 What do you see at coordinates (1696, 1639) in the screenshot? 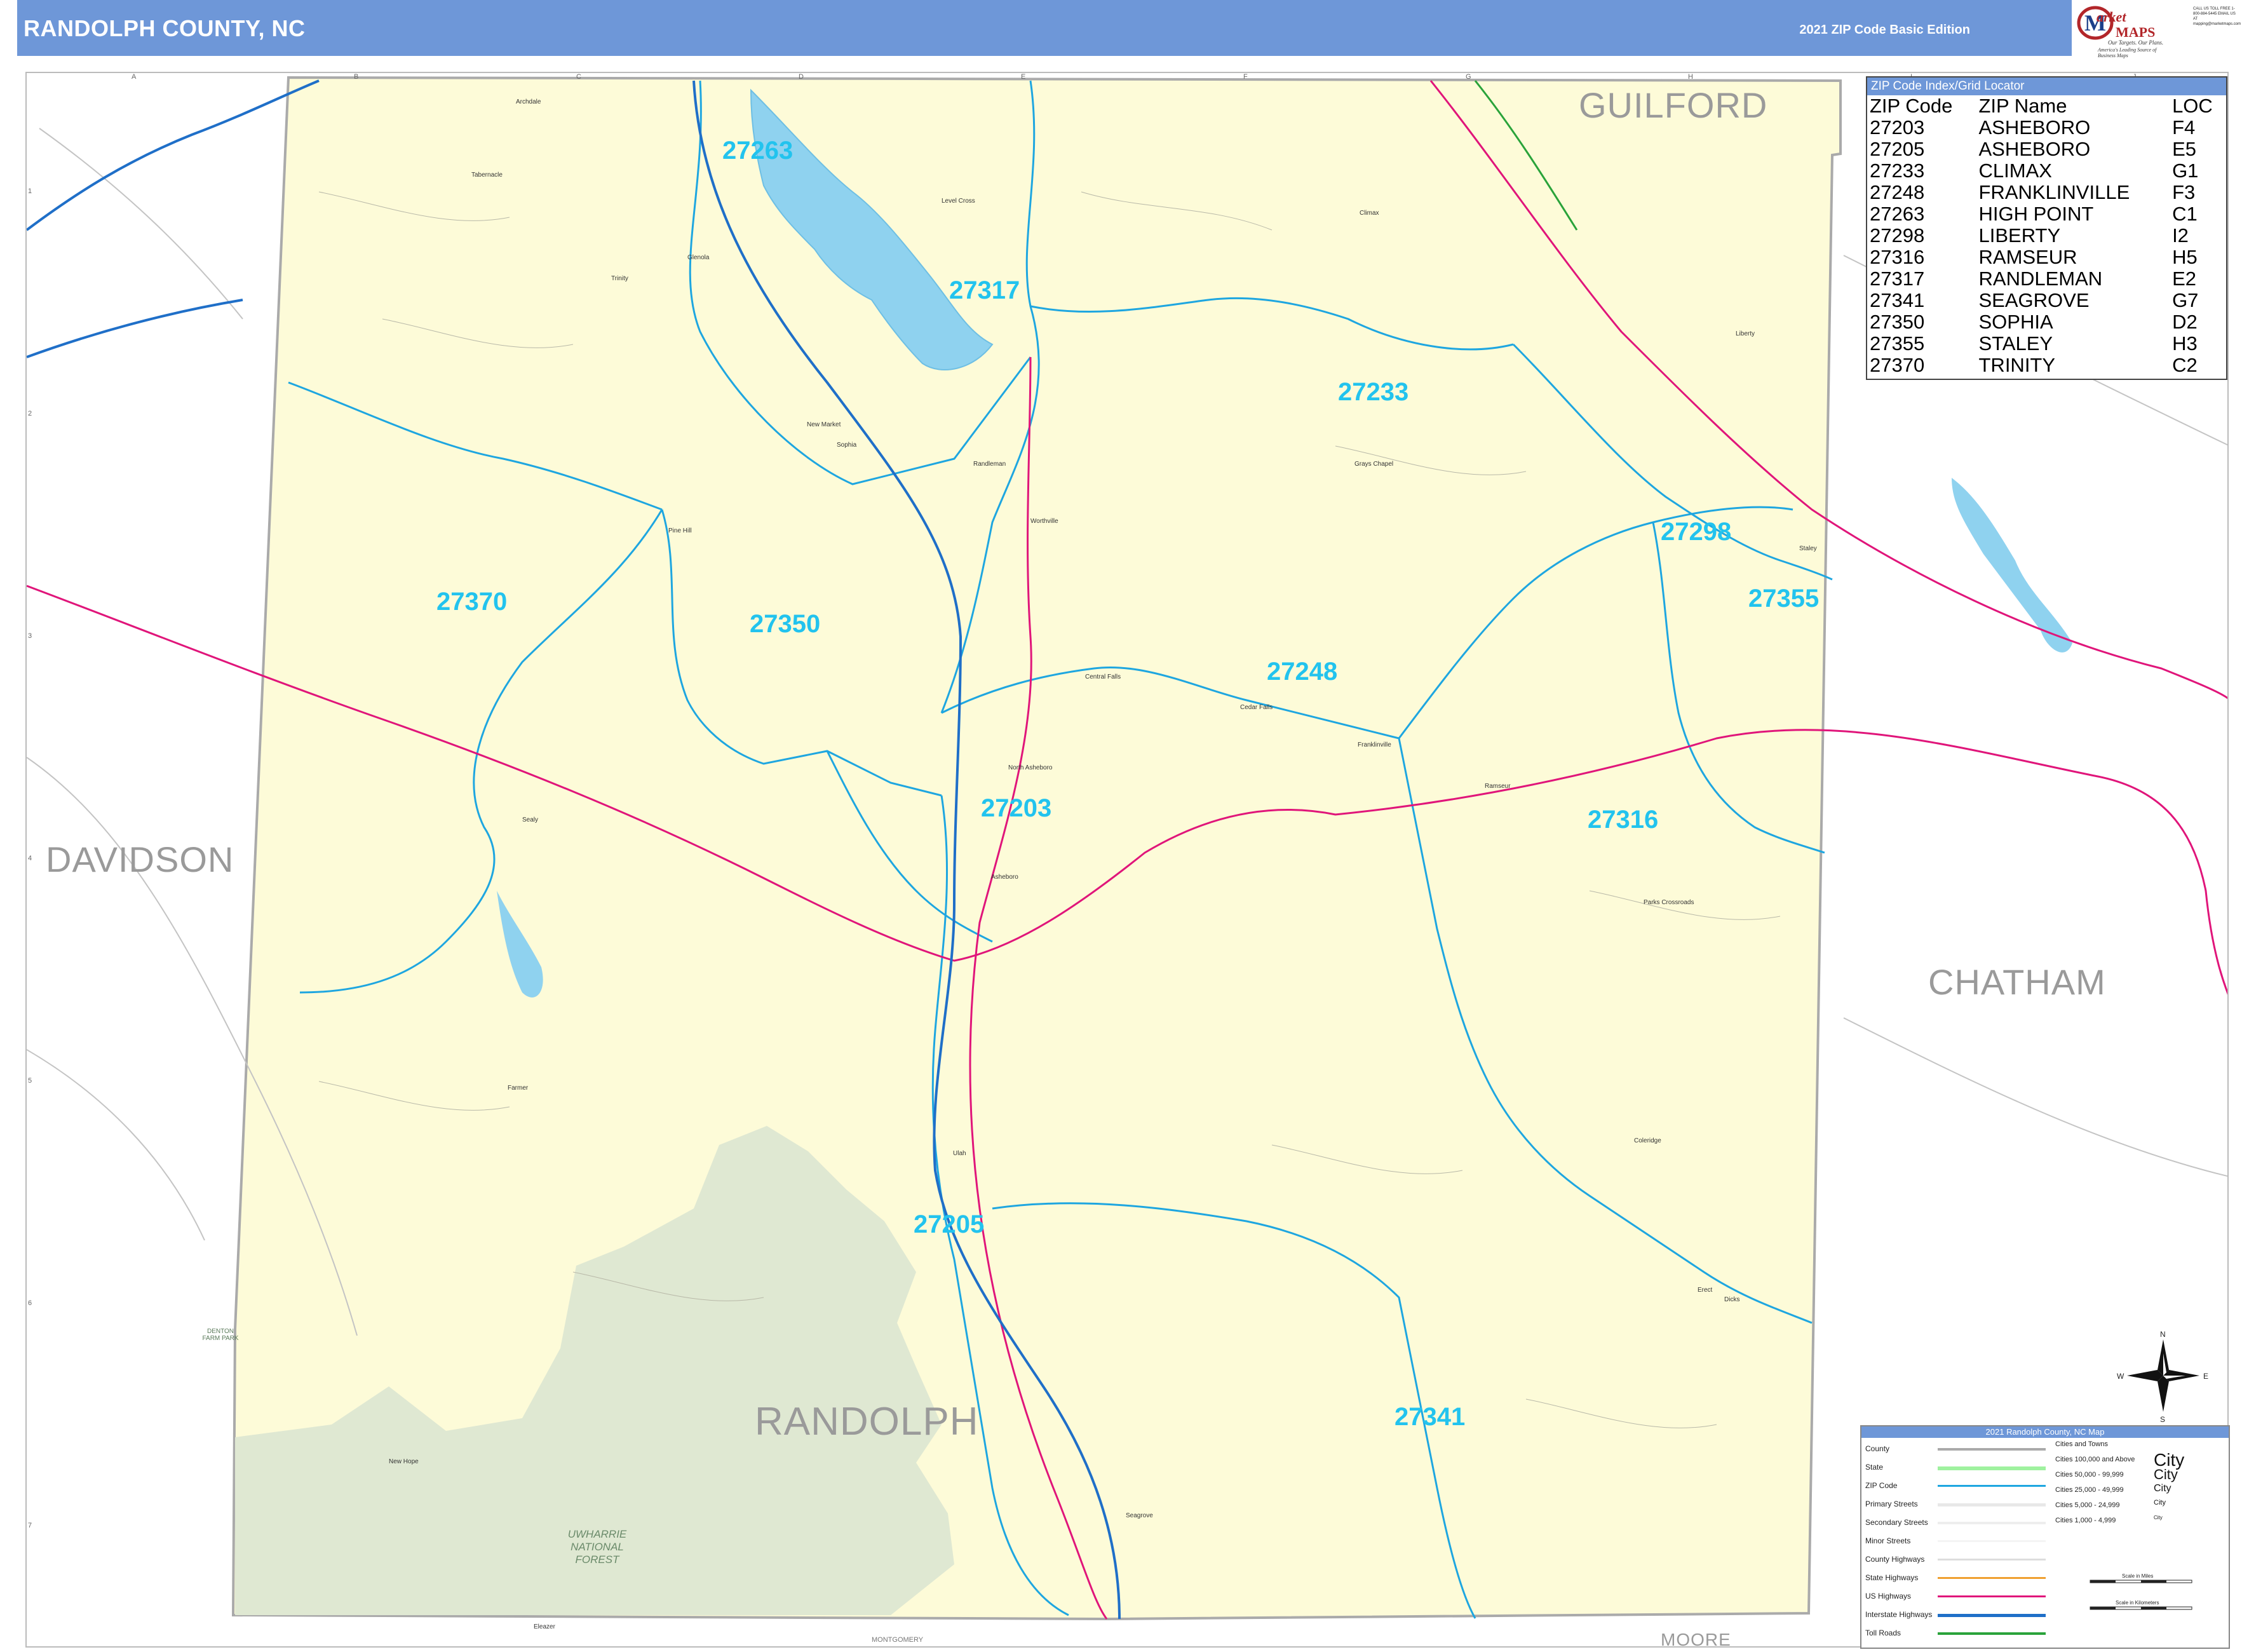
I see `county-label-moore: MOORE` at bounding box center [1696, 1639].